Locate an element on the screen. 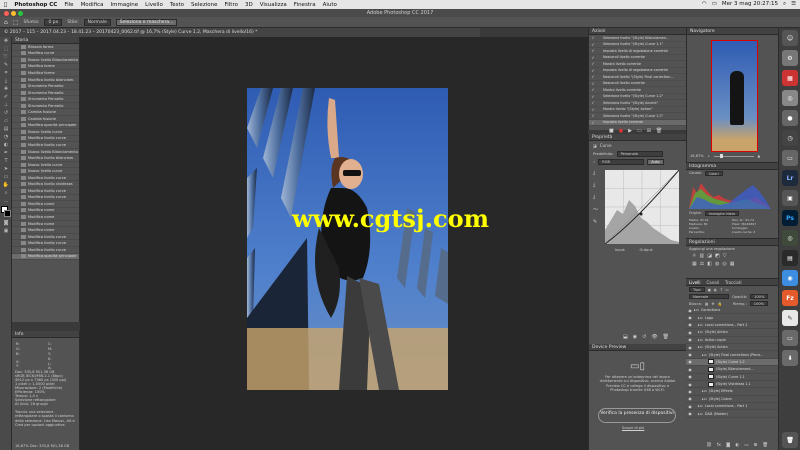 Image resolution: width=800 pixels, height=450 pixels. dock-airdrop-icon: ◎ is located at coordinates (790, 98).